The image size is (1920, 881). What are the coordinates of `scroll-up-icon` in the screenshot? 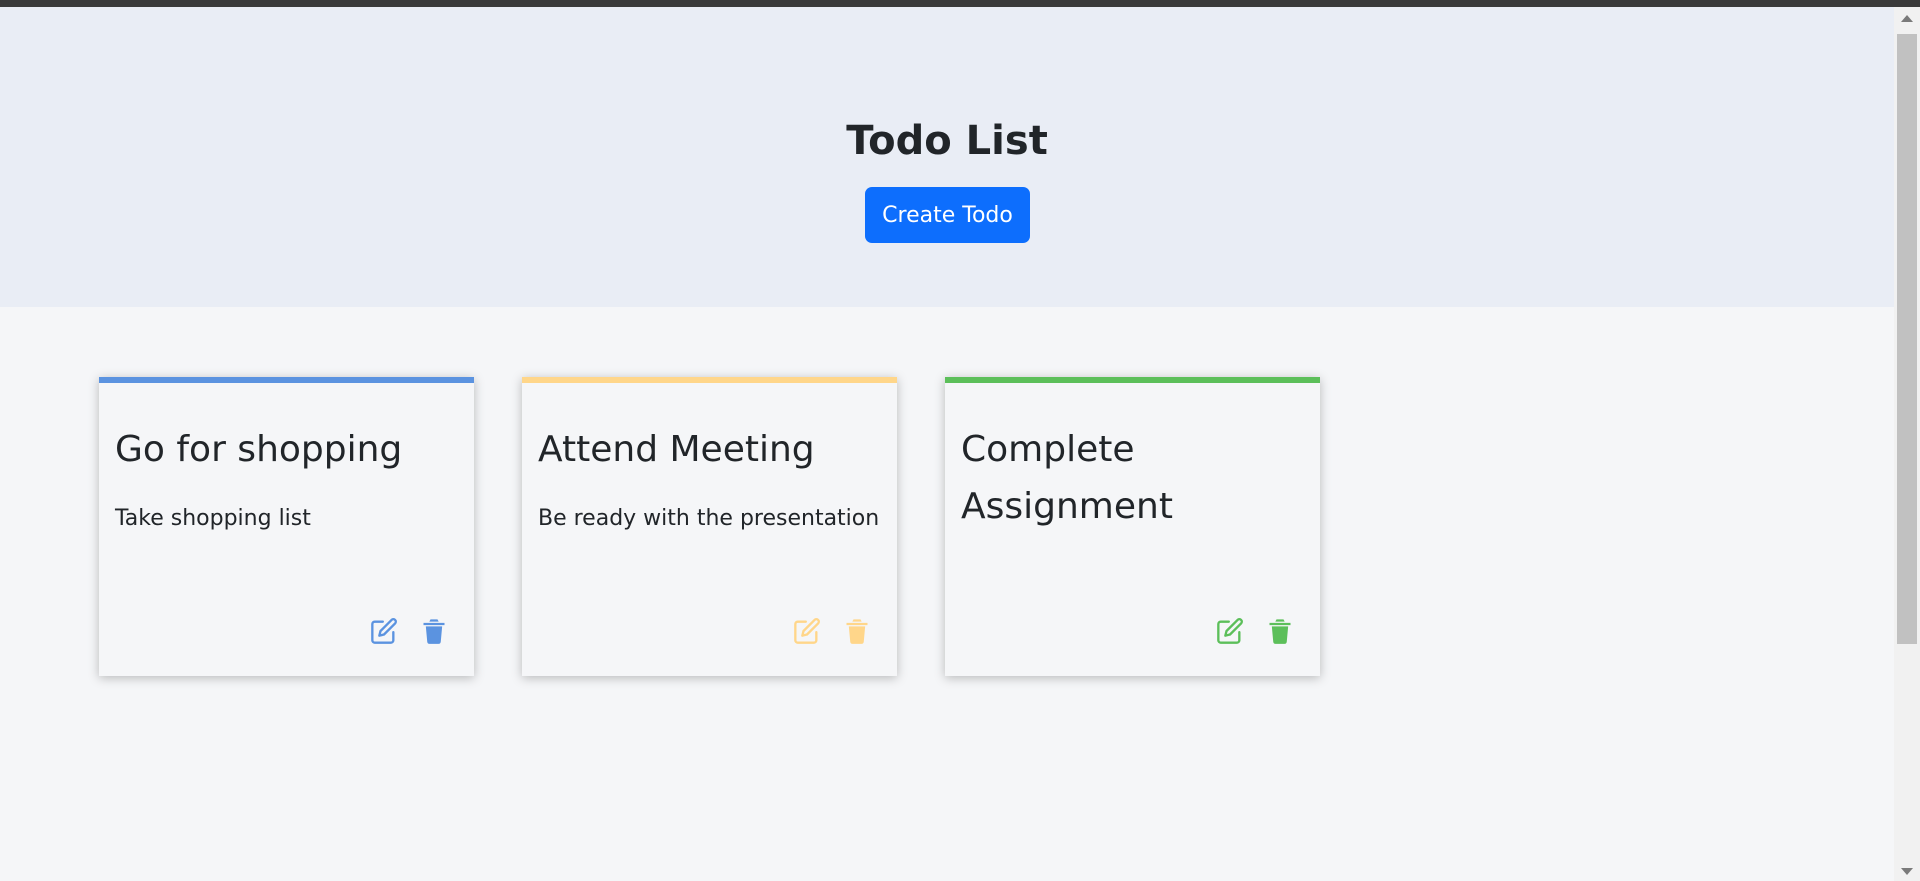 It's located at (1907, 18).